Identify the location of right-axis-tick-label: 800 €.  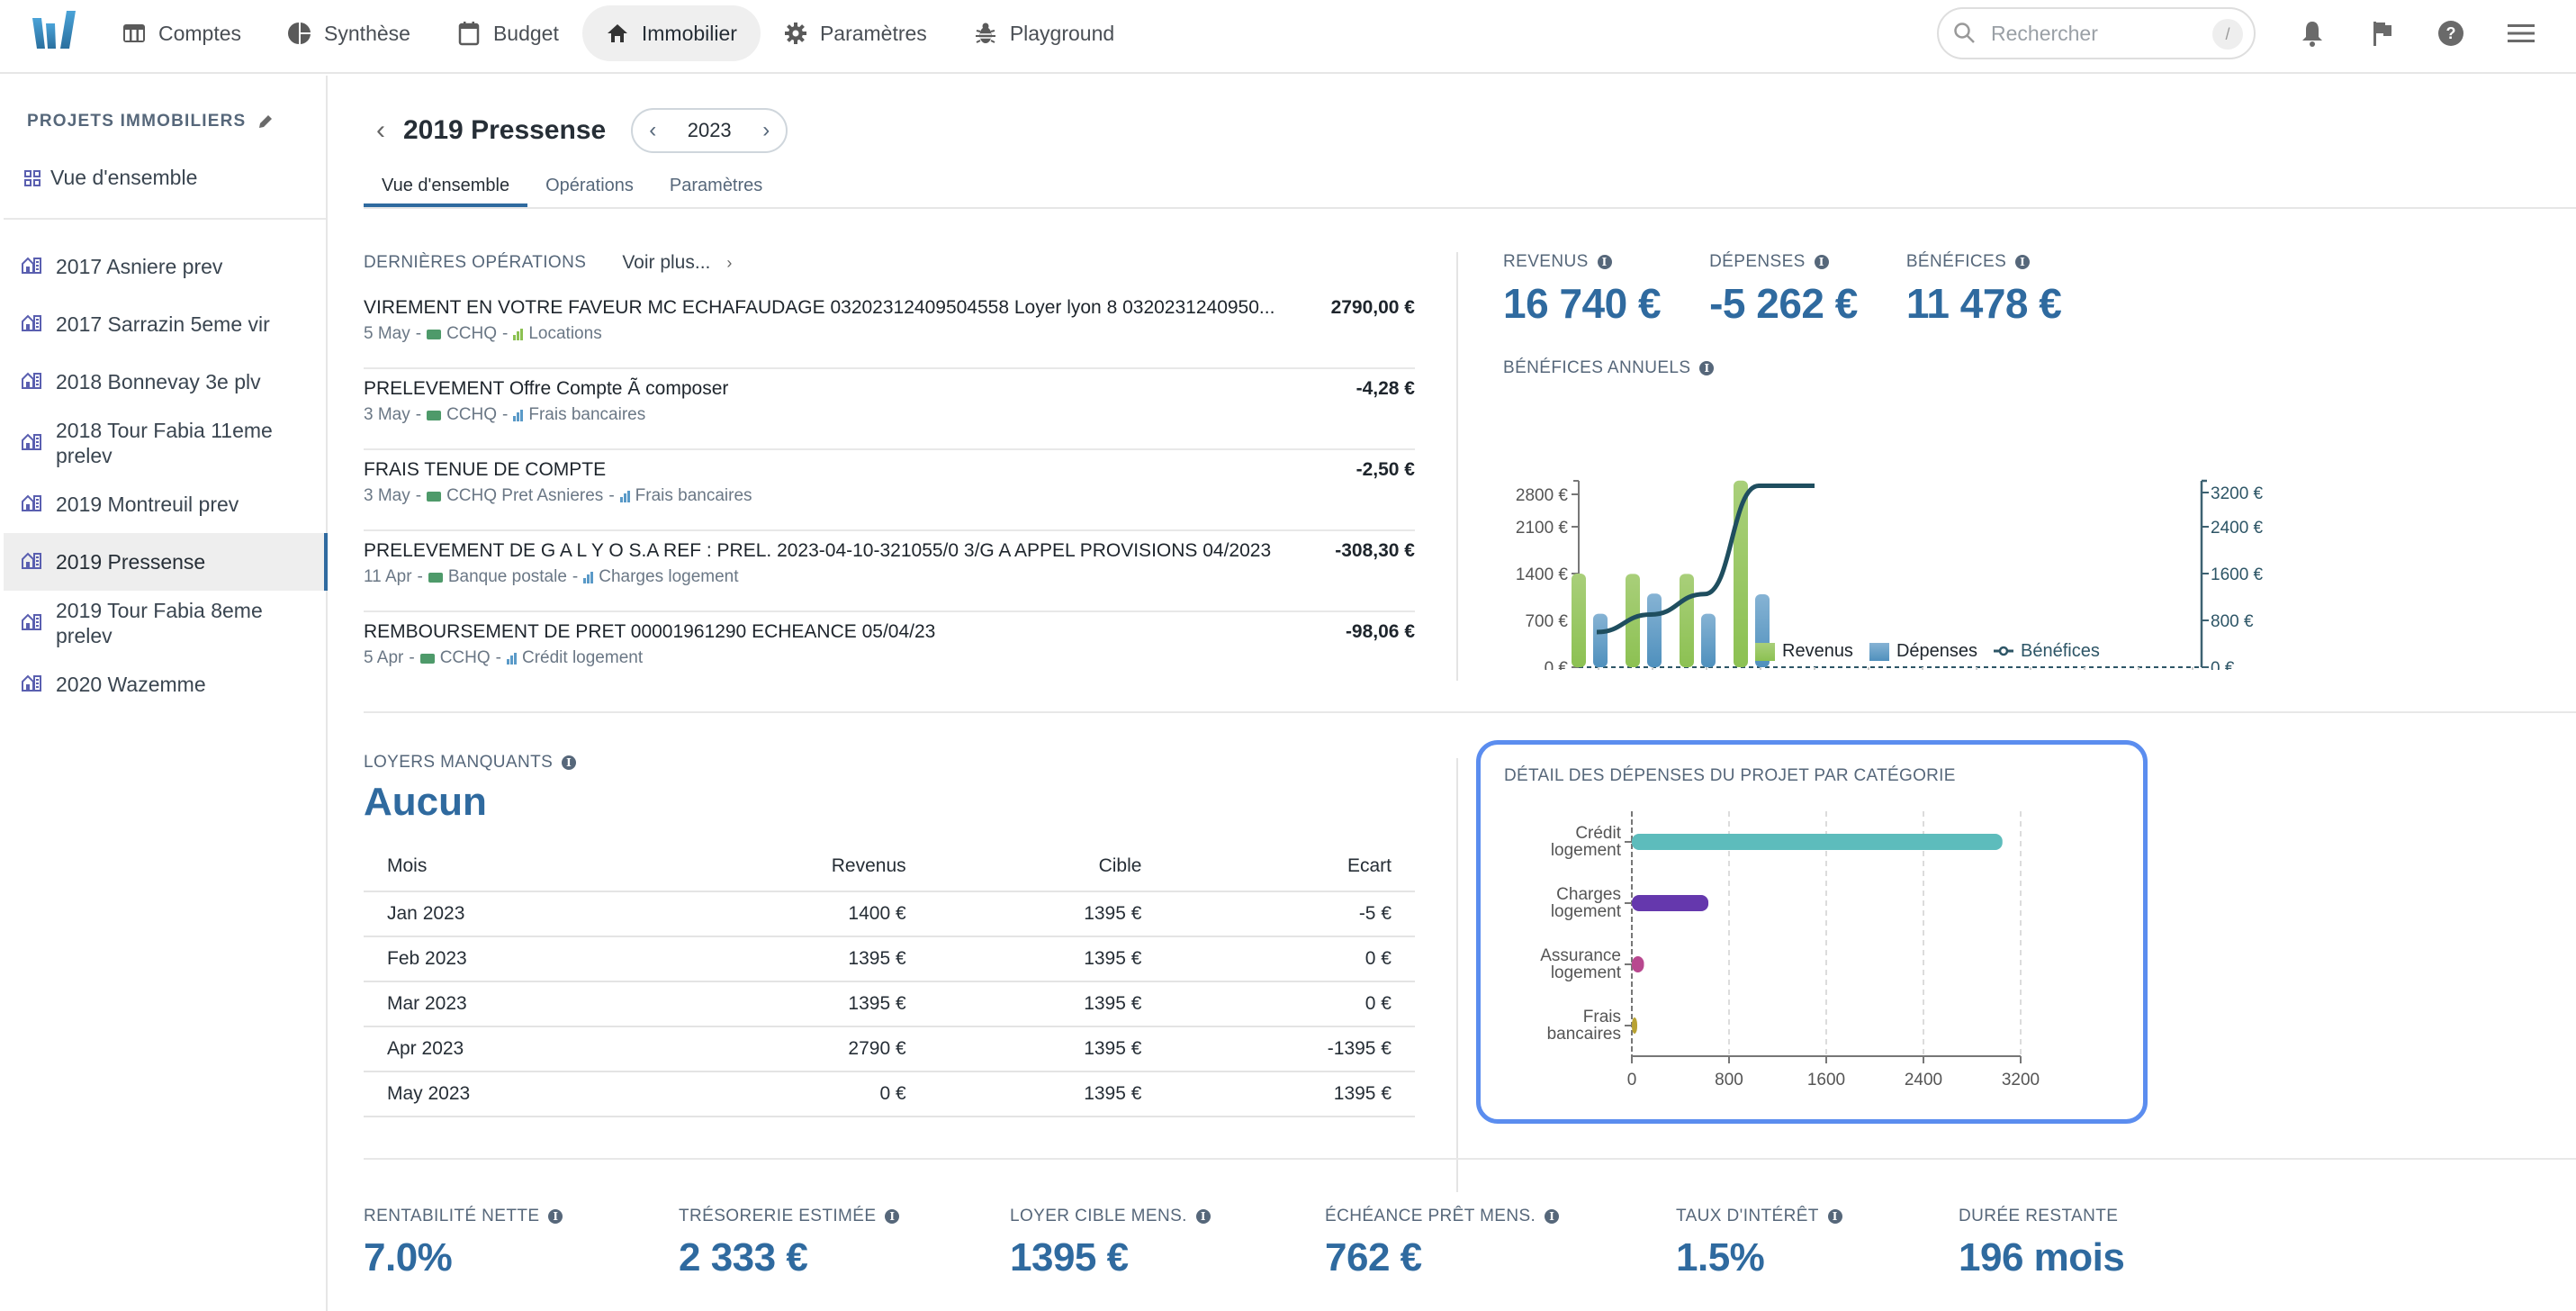
(2232, 621).